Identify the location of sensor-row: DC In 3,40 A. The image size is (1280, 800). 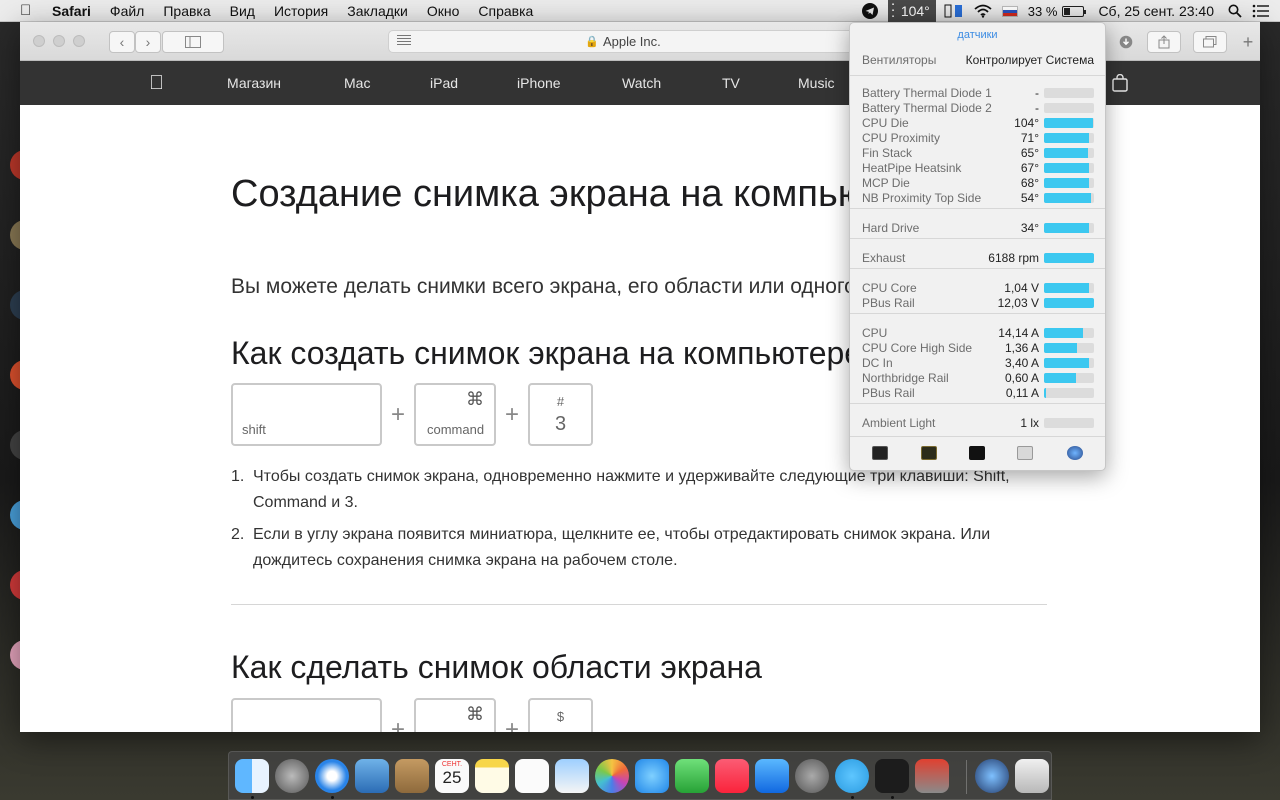
(978, 362).